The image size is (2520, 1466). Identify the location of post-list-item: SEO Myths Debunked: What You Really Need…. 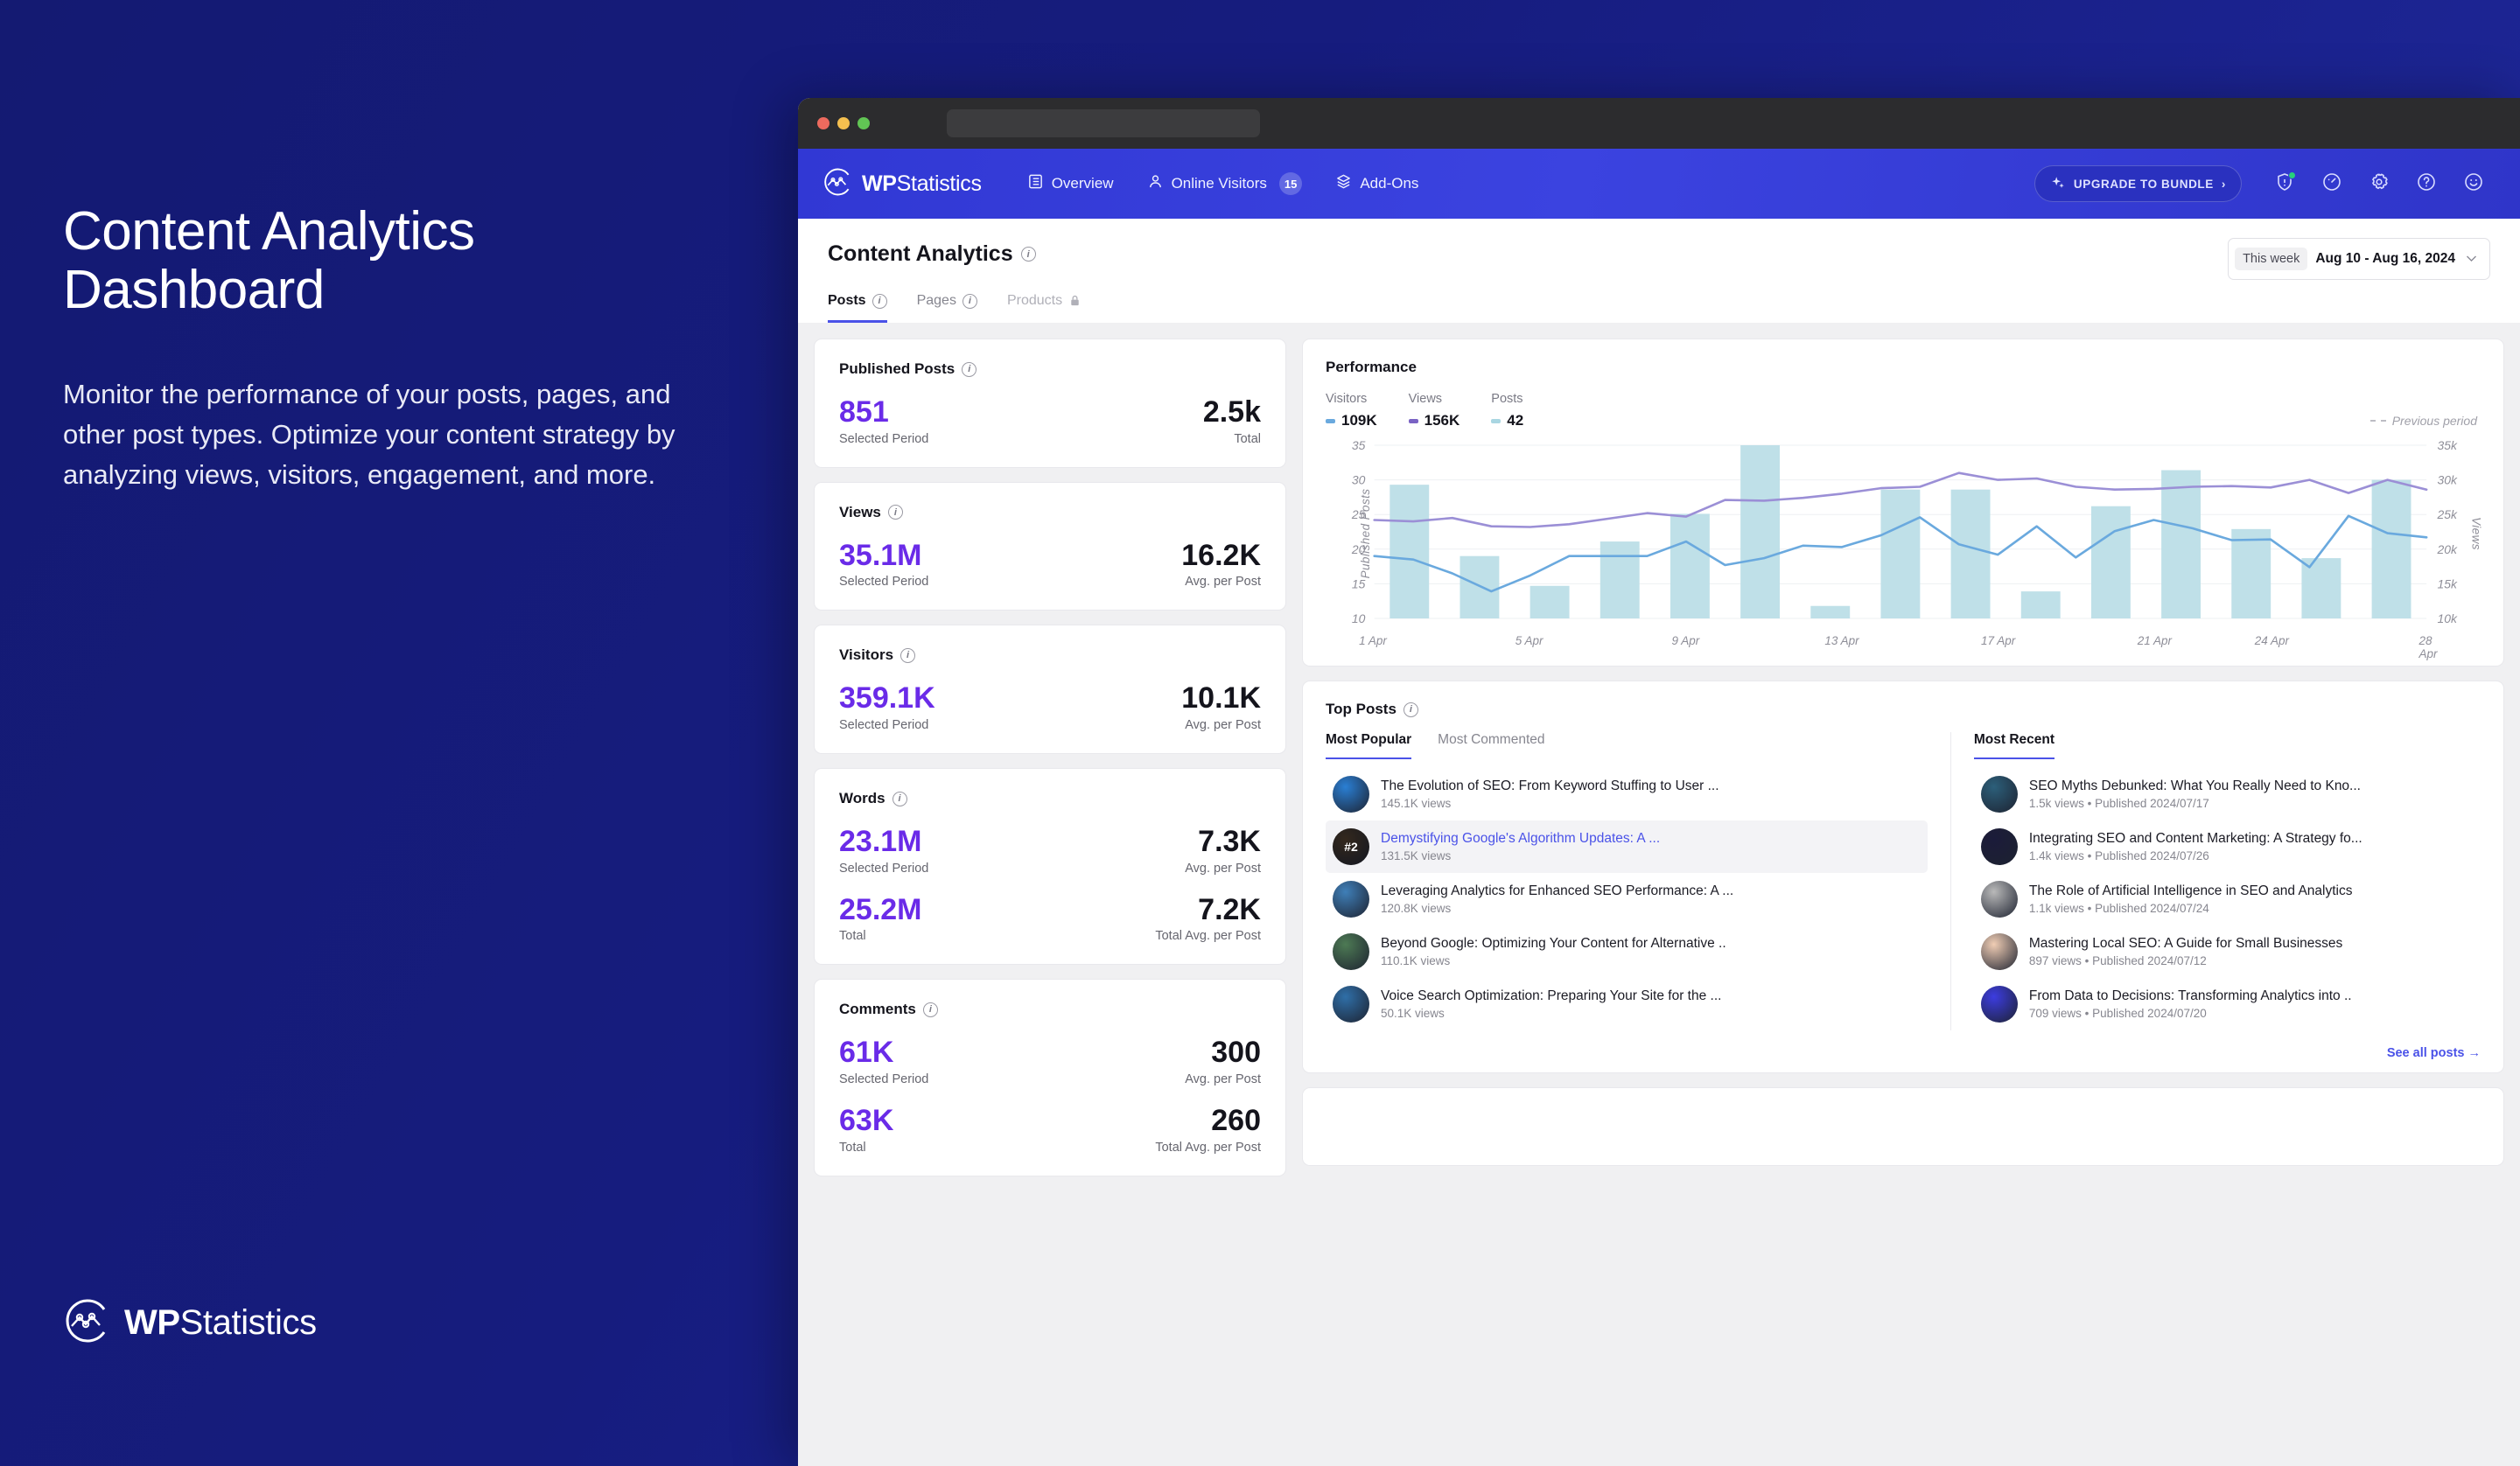
(2227, 794).